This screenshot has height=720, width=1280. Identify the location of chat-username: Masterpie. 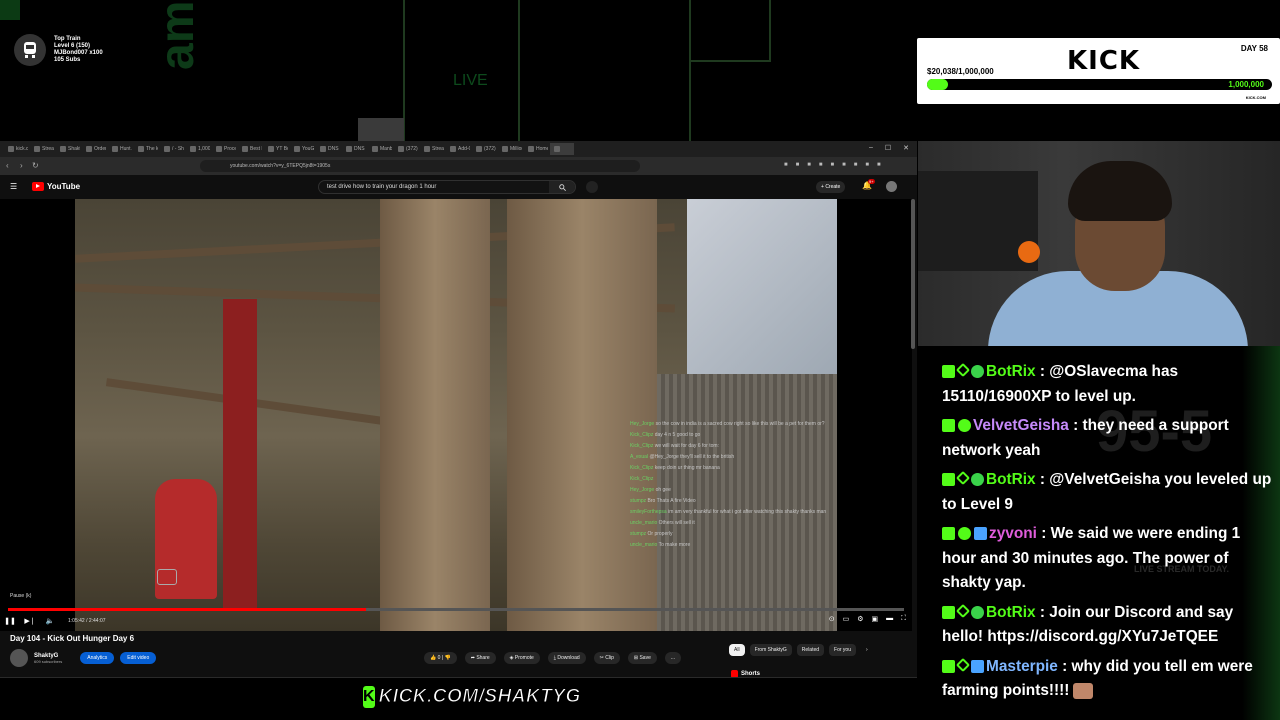
(1022, 666).